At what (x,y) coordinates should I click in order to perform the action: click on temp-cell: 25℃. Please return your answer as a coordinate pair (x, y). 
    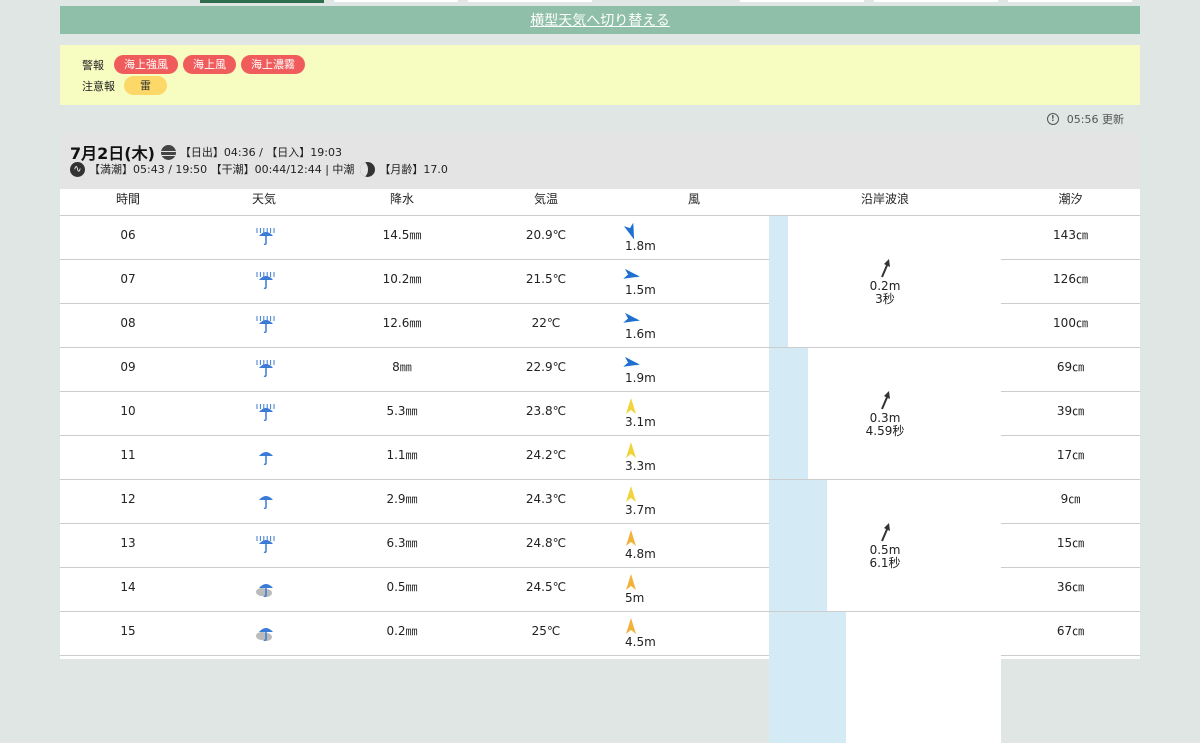
    Looking at the image, I should click on (546, 631).